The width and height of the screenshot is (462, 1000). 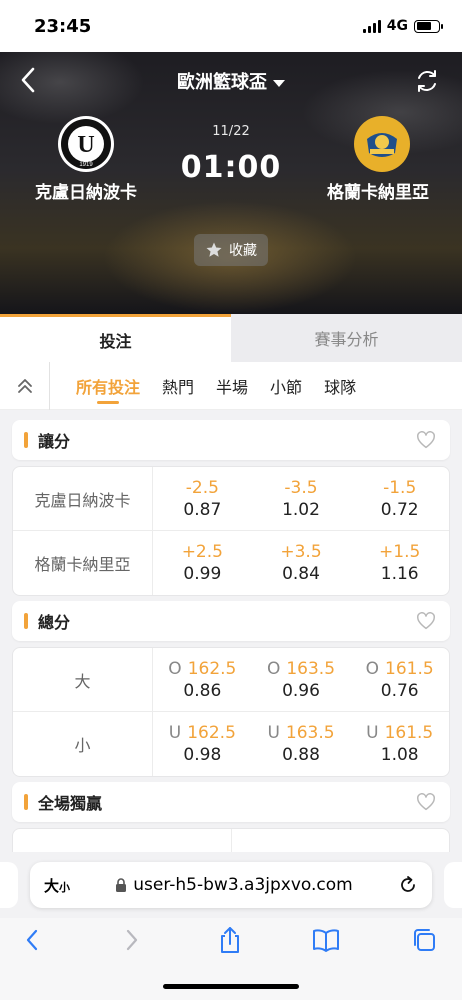 I want to click on tabs-button, so click(x=424, y=940).